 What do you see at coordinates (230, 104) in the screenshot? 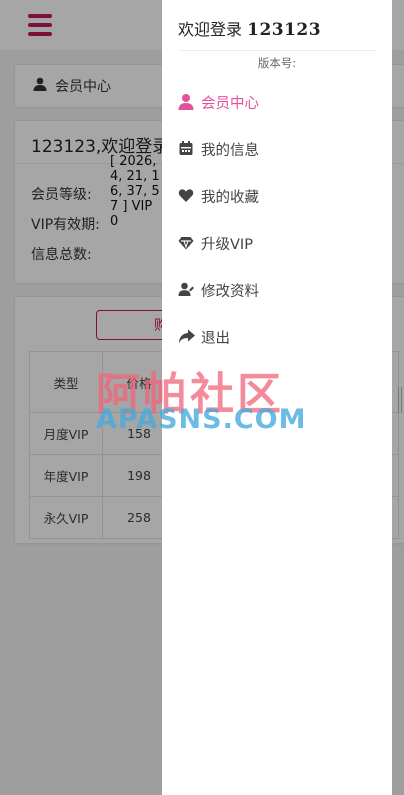
I see `menu-item-label: 会员中心` at bounding box center [230, 104].